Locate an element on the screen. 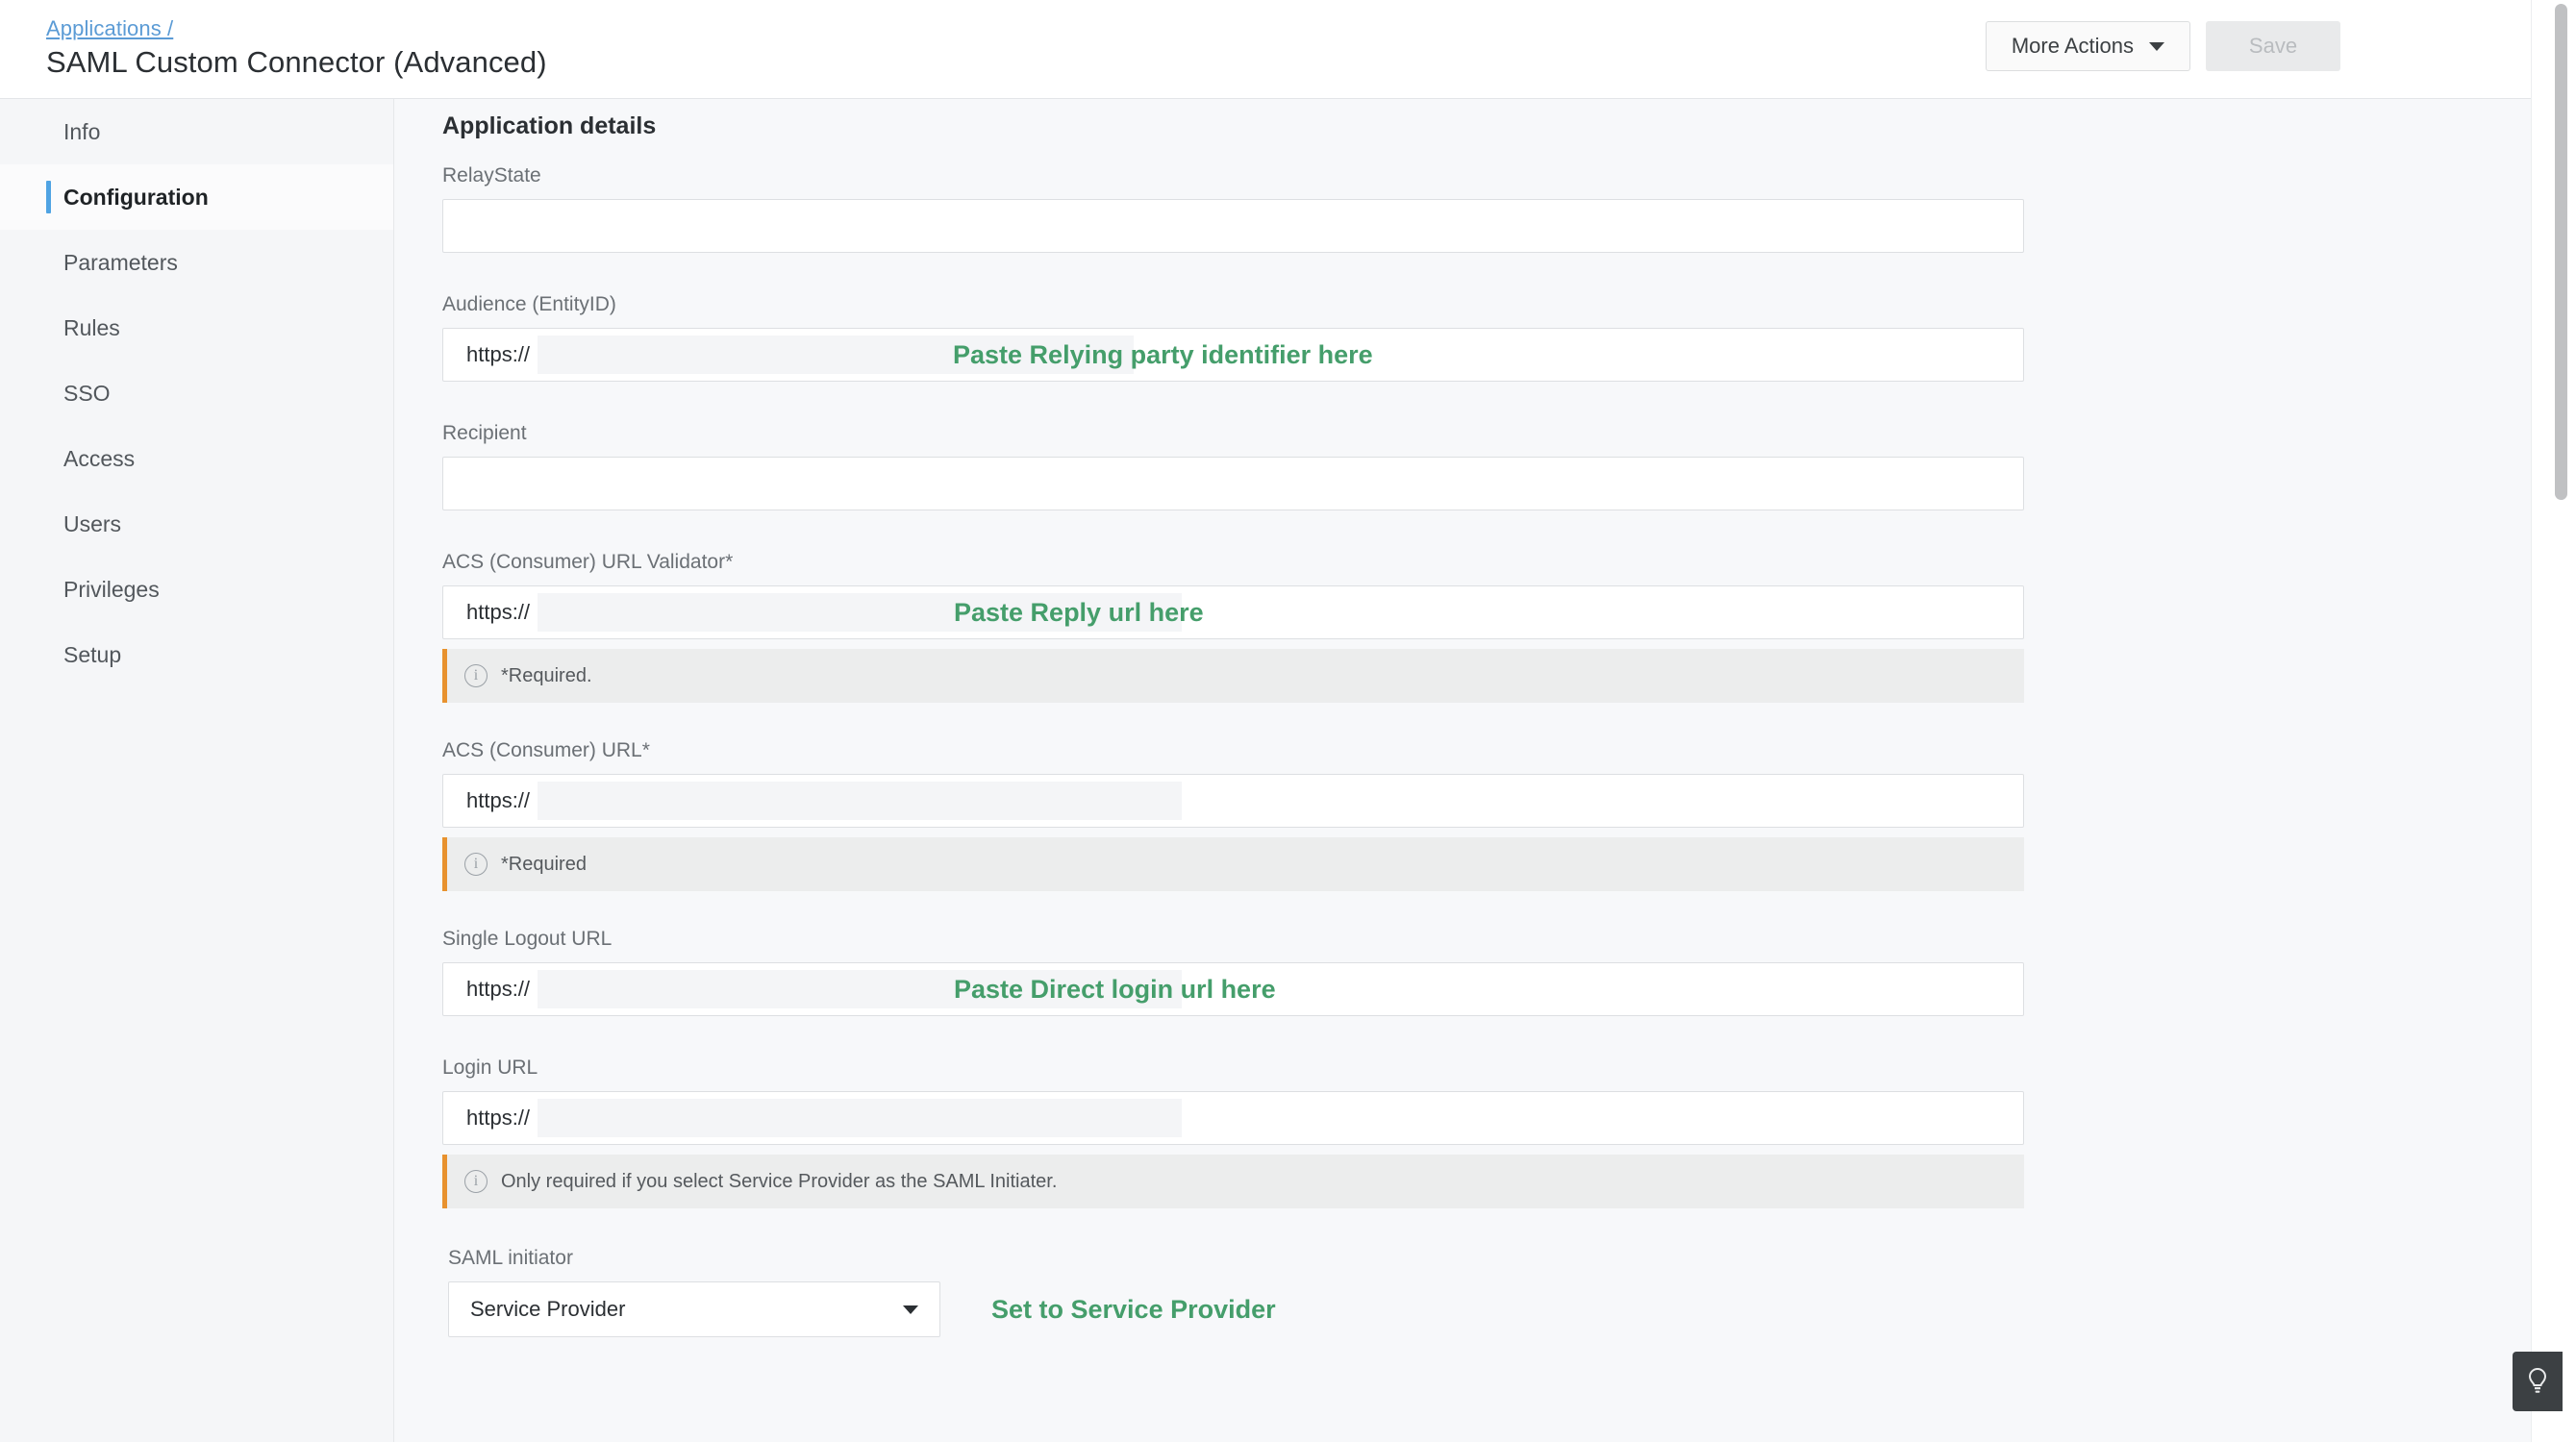 The image size is (2576, 1442). login-url-text-area is located at coordinates (860, 1118).